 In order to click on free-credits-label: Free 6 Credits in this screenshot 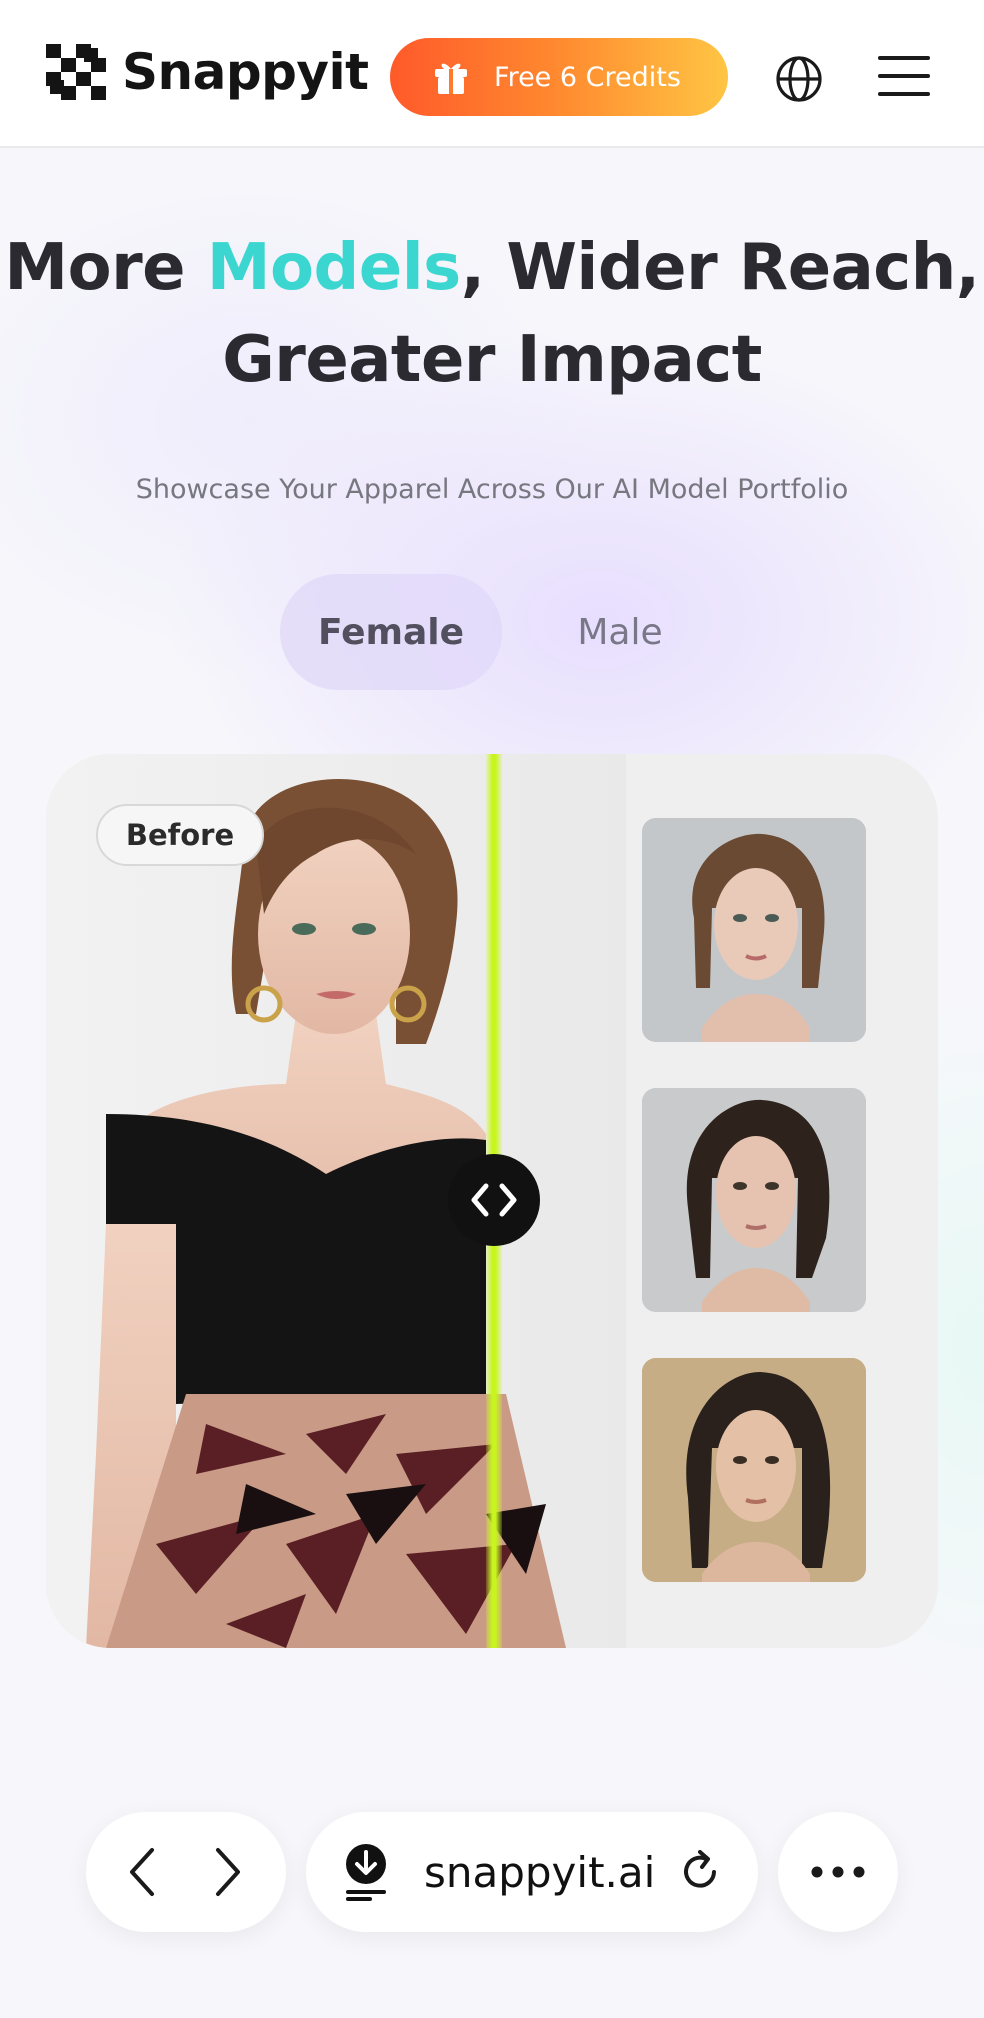, I will do `click(587, 77)`.